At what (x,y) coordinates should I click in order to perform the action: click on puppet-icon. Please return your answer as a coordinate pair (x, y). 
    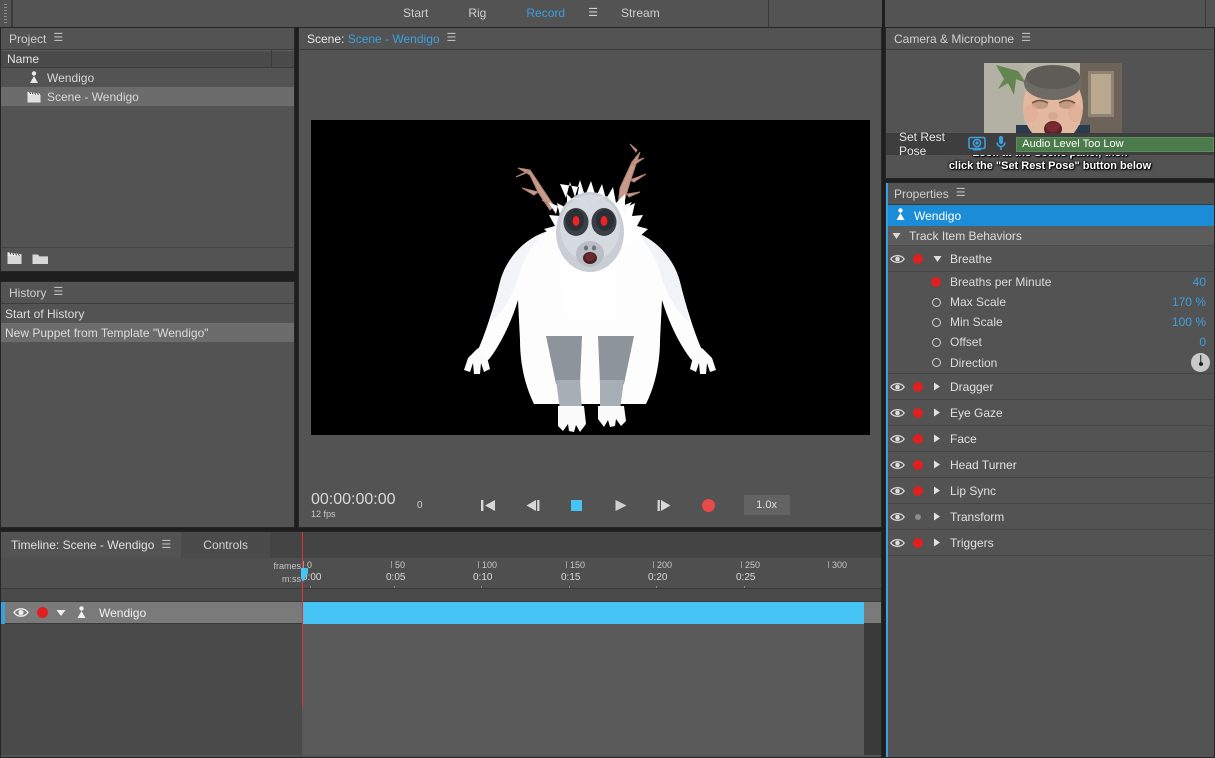
    Looking at the image, I should click on (81, 612).